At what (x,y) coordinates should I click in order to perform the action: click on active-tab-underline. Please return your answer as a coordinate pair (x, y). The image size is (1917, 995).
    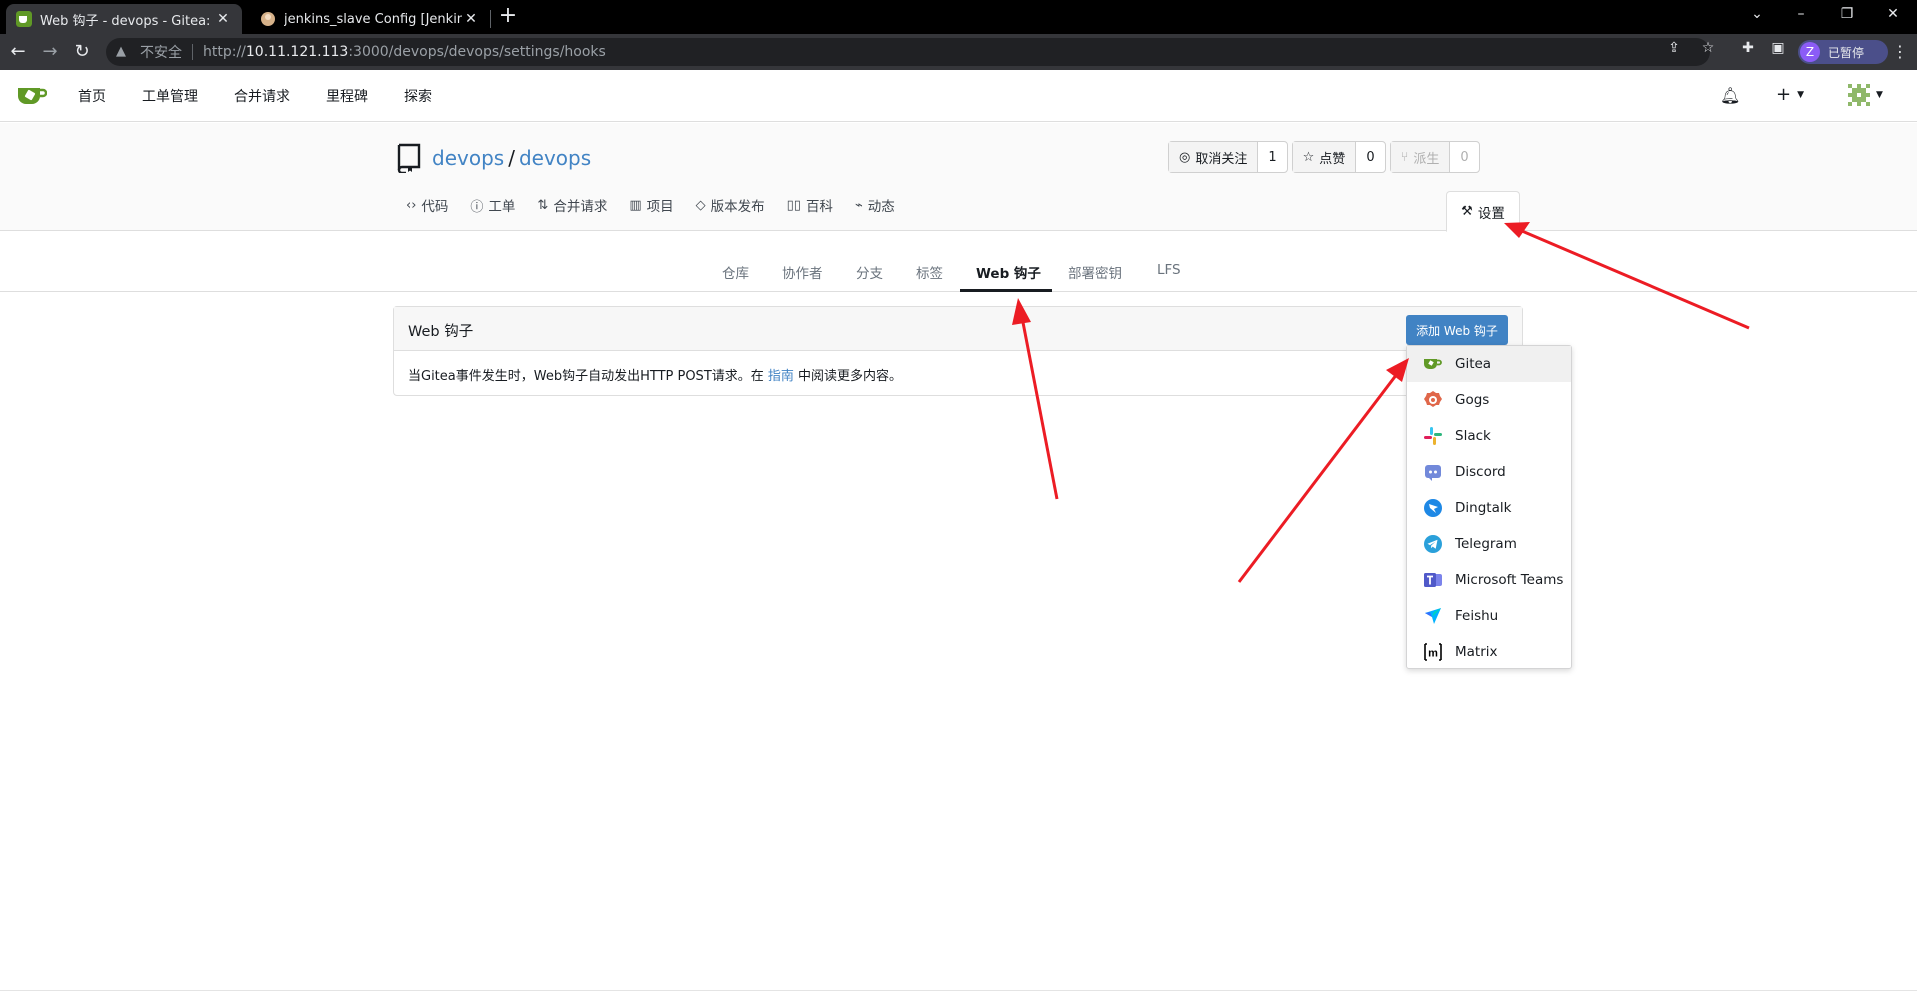
    Looking at the image, I should click on (1006, 290).